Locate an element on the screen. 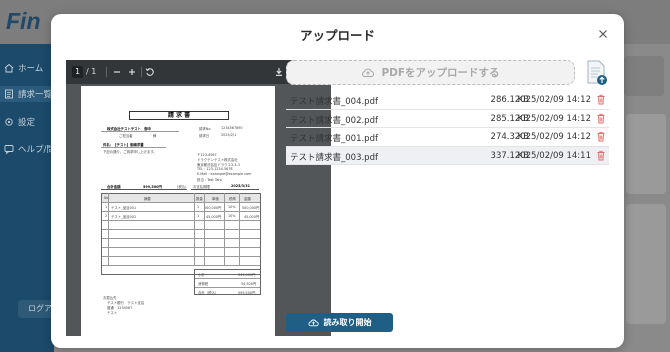  item-price: 45,000円 is located at coordinates (214, 217).